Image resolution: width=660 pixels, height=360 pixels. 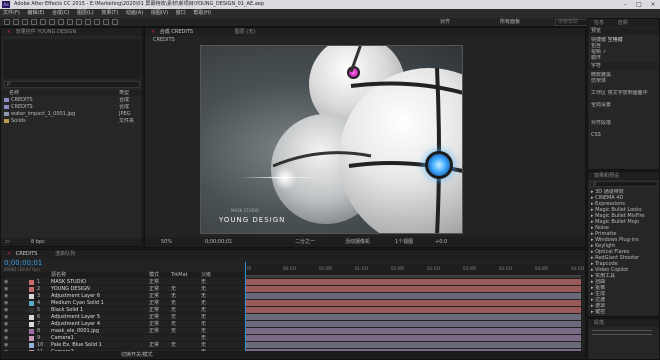 What do you see at coordinates (115, 22) in the screenshot?
I see `puppet-tool-icon` at bounding box center [115, 22].